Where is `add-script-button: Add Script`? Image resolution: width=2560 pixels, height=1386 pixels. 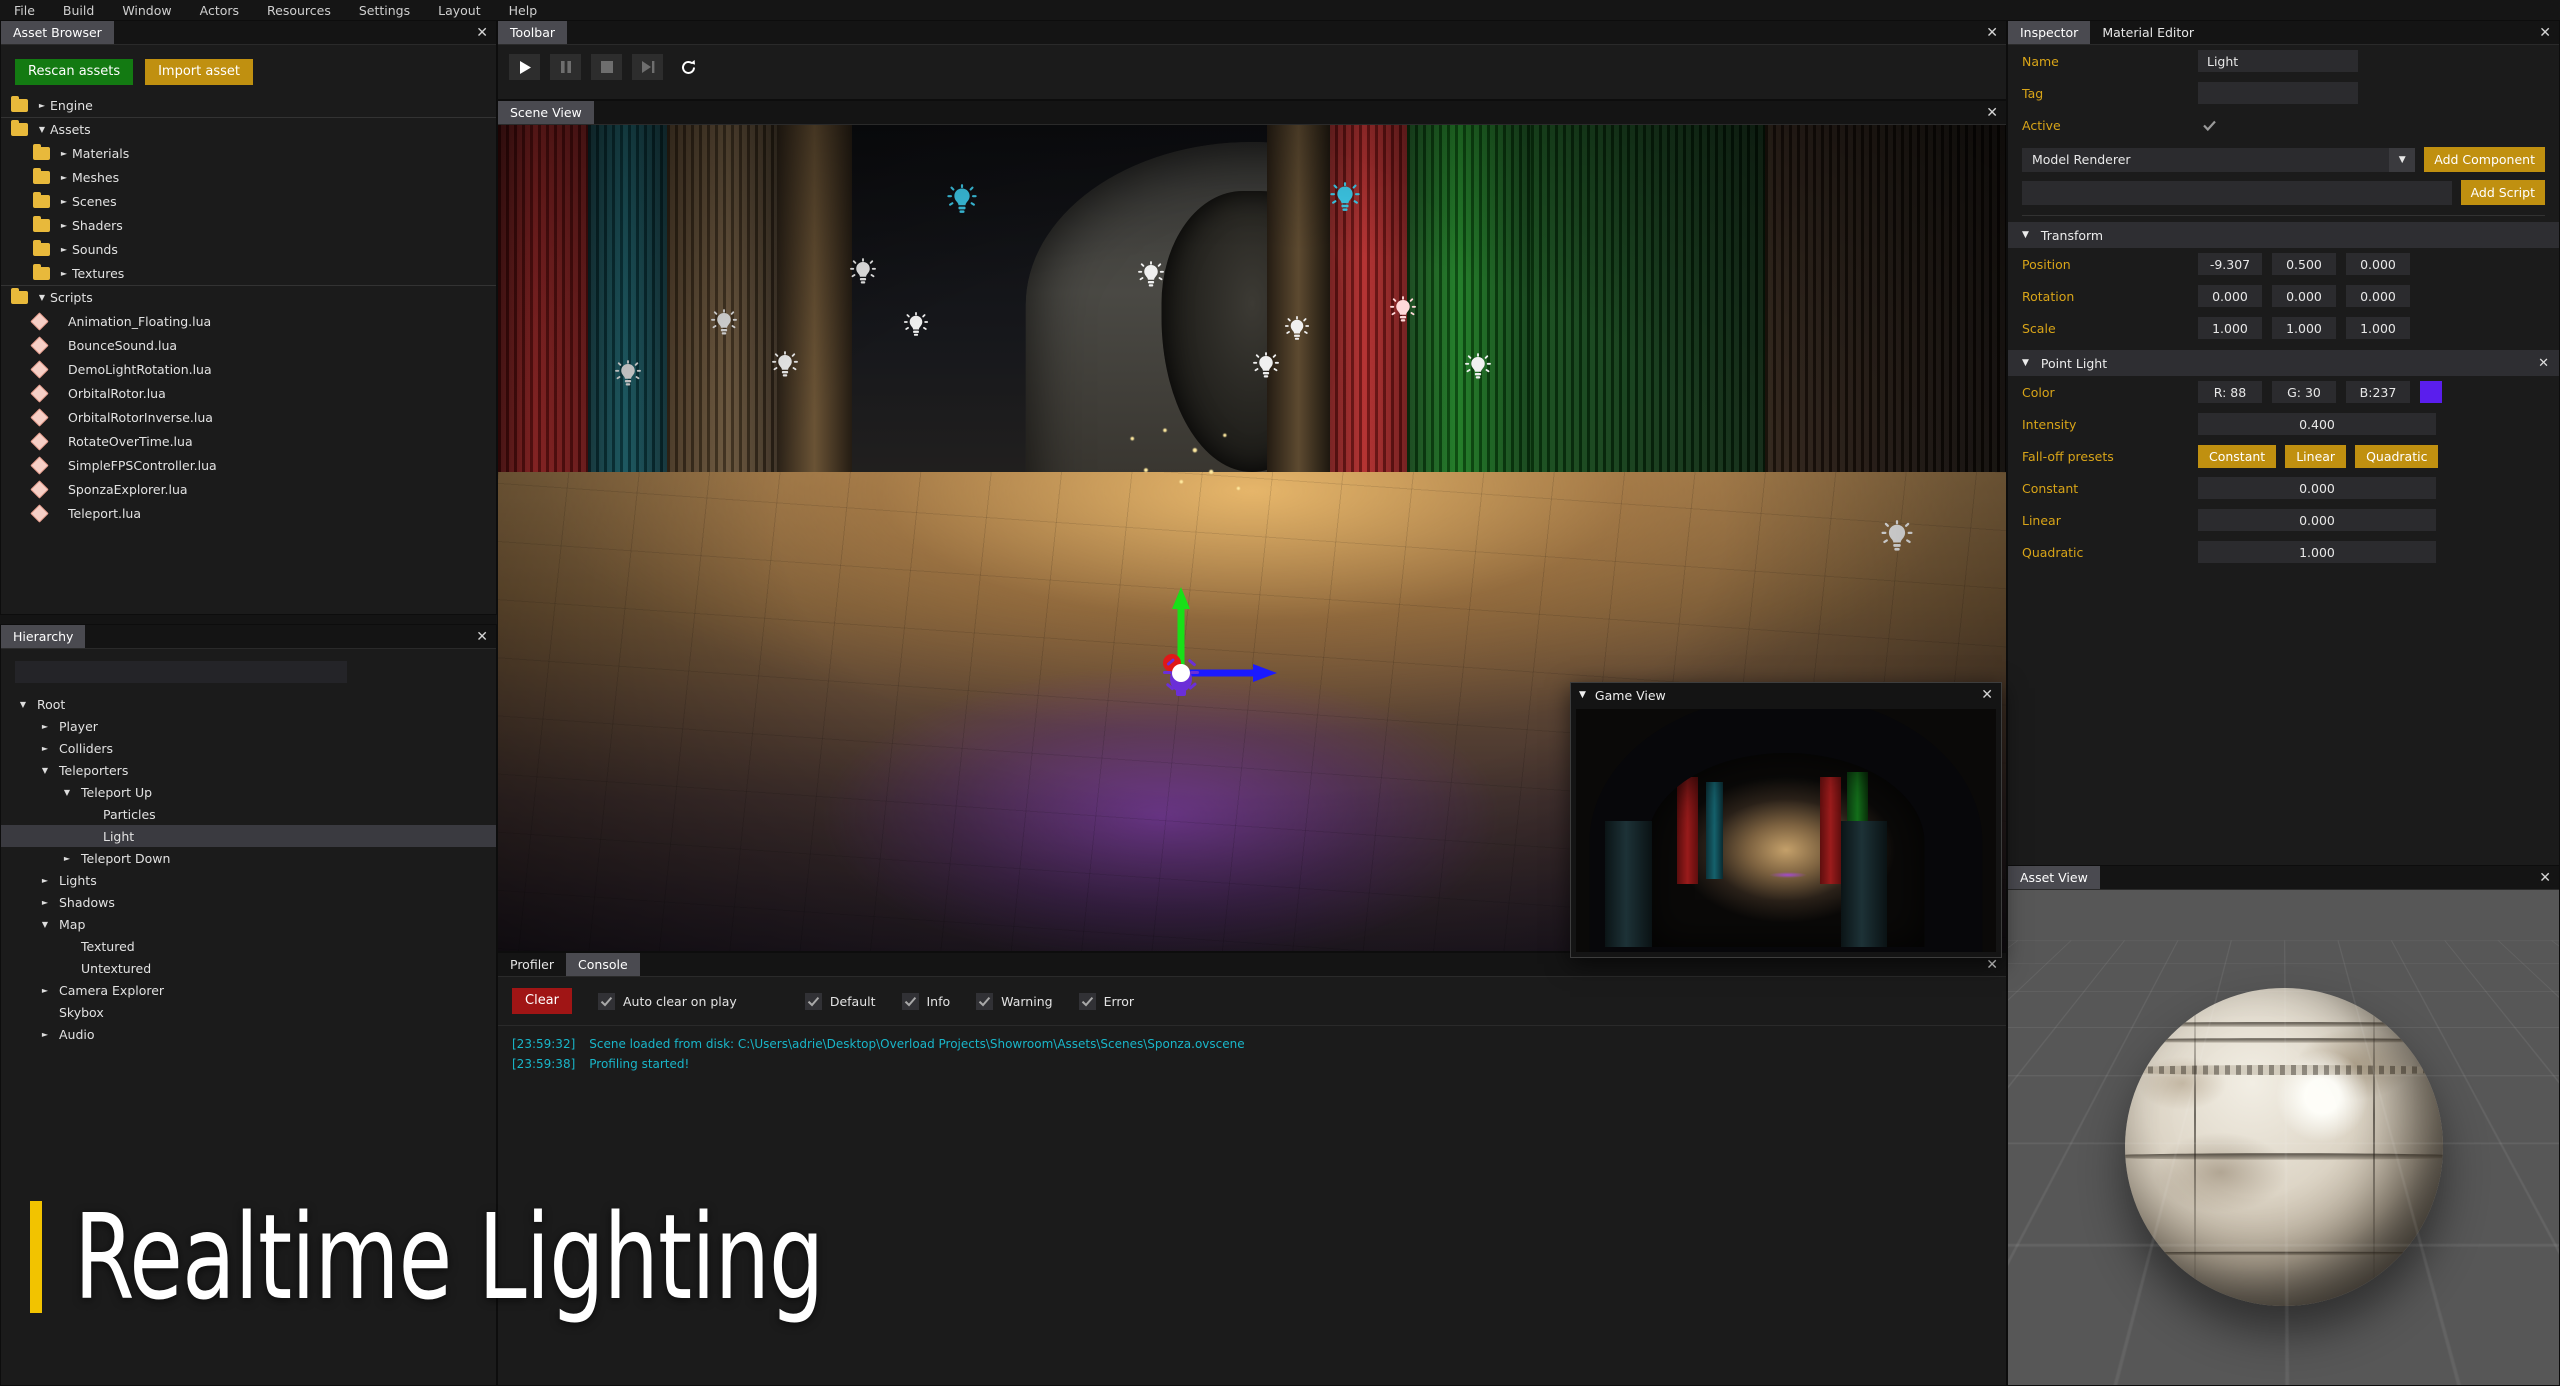 add-script-button: Add Script is located at coordinates (2502, 192).